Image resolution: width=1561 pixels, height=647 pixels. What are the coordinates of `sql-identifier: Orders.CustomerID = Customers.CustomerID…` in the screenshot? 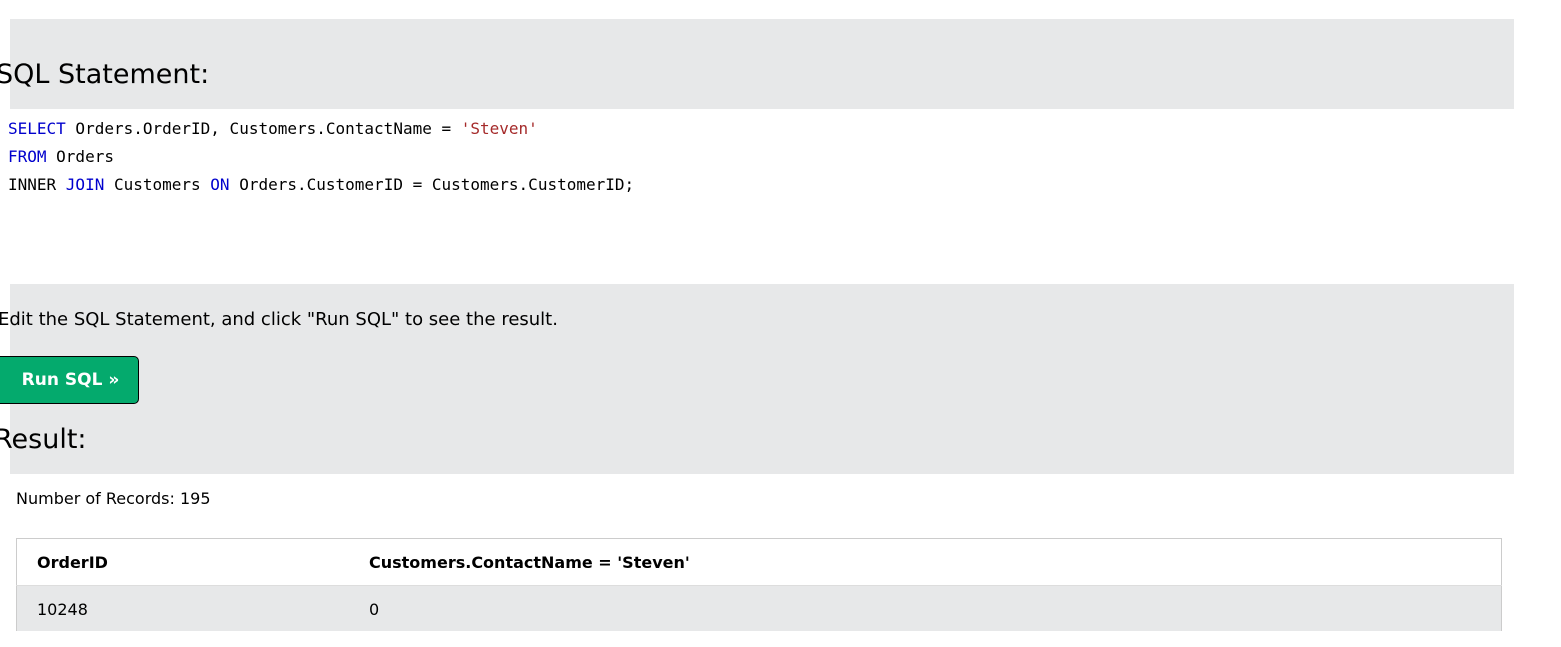 It's located at (432, 184).